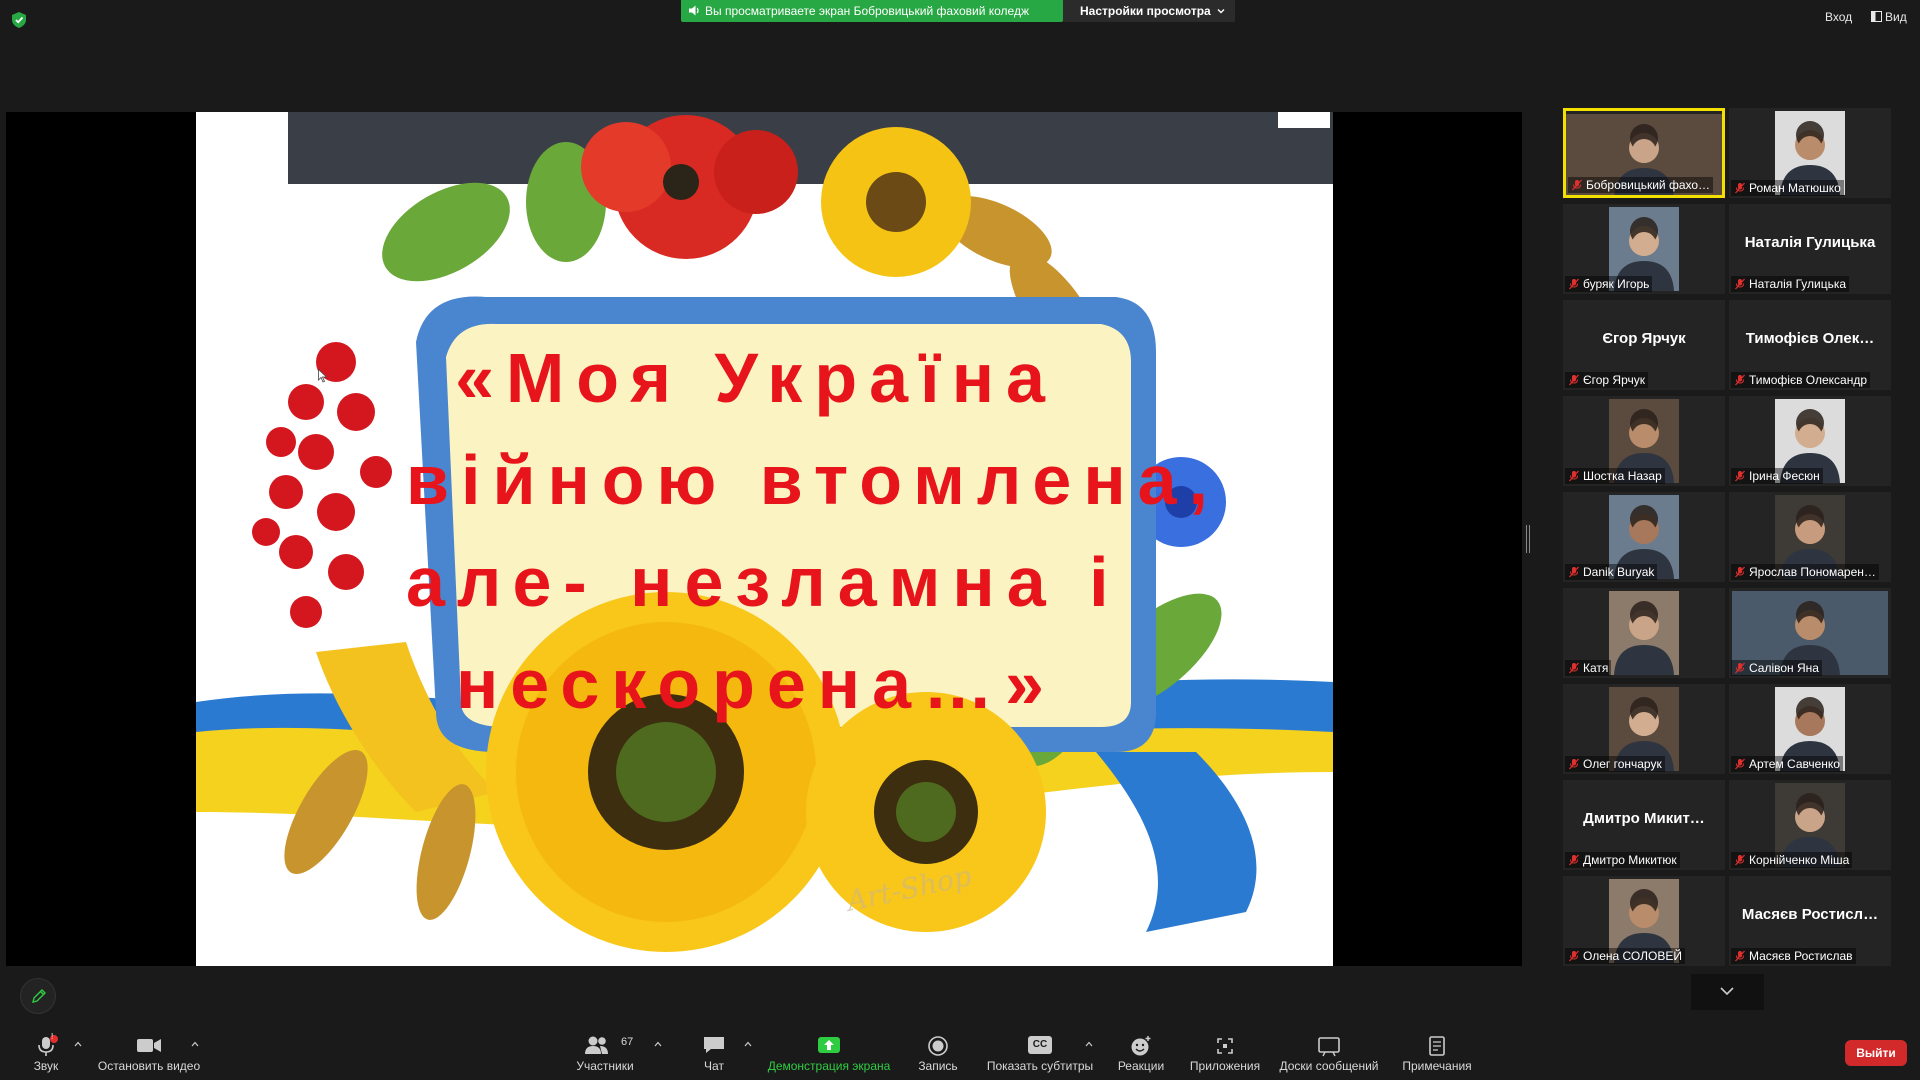 The image size is (1920, 1080). I want to click on video-camera-icon, so click(149, 1045).